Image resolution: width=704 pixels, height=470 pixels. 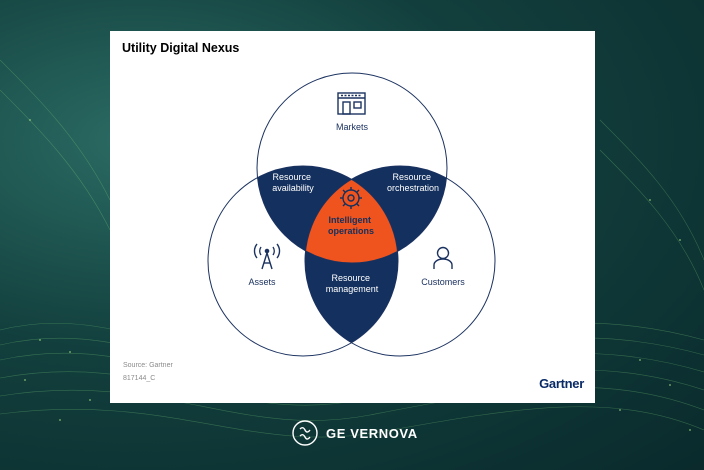 I want to click on label-resource-availability: Resource availability, so click(x=293, y=182).